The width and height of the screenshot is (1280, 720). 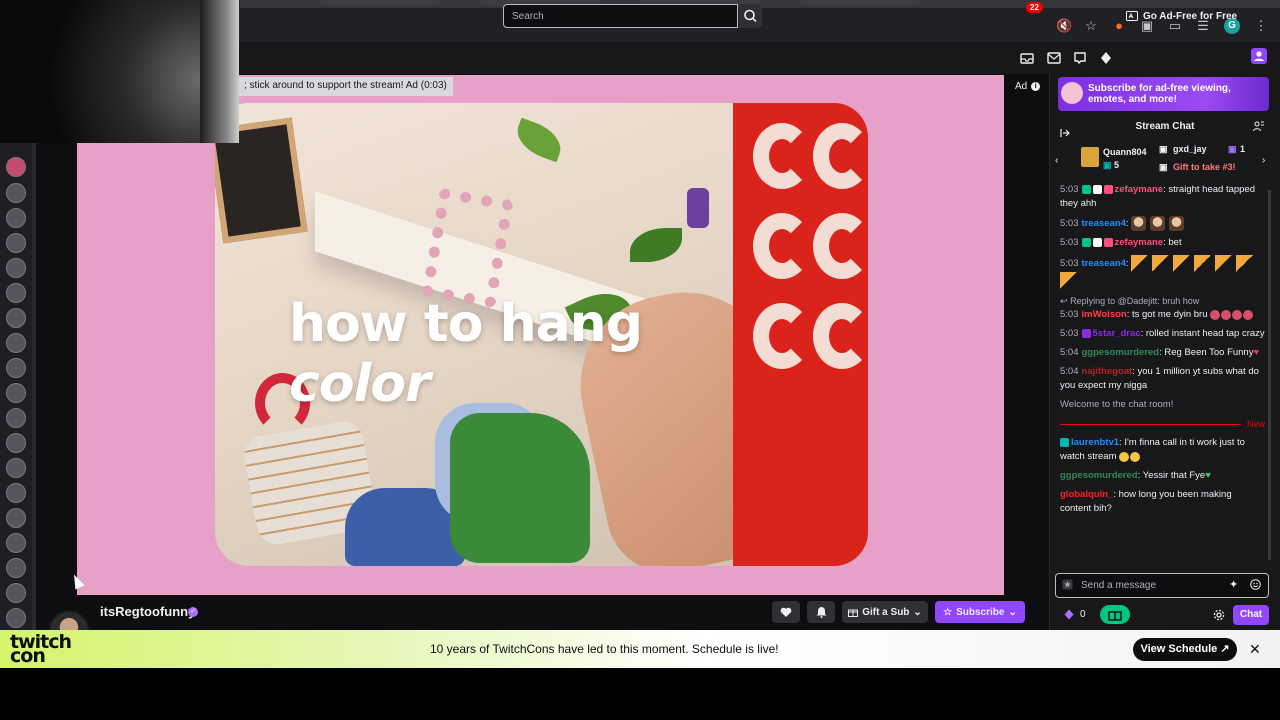 I want to click on bell-icon, so click(x=821, y=612).